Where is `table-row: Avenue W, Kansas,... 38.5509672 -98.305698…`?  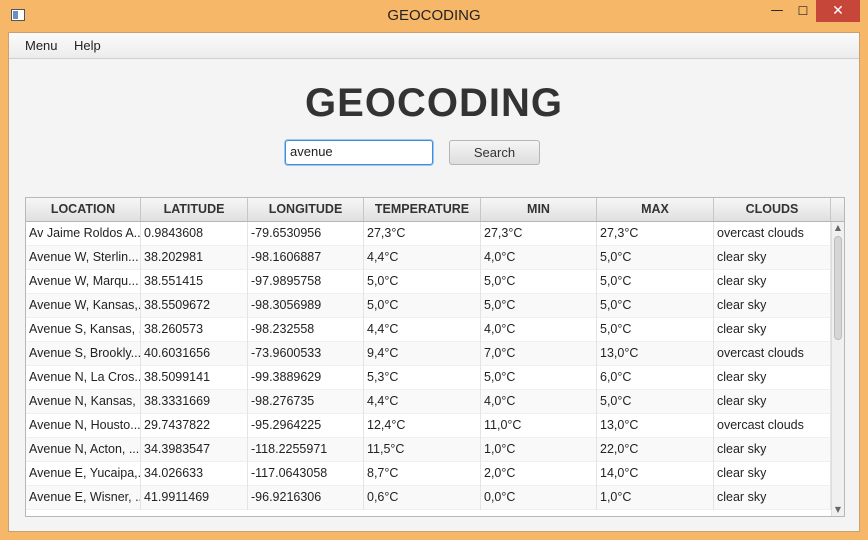 table-row: Avenue W, Kansas,... 38.5509672 -98.305698… is located at coordinates (428, 306).